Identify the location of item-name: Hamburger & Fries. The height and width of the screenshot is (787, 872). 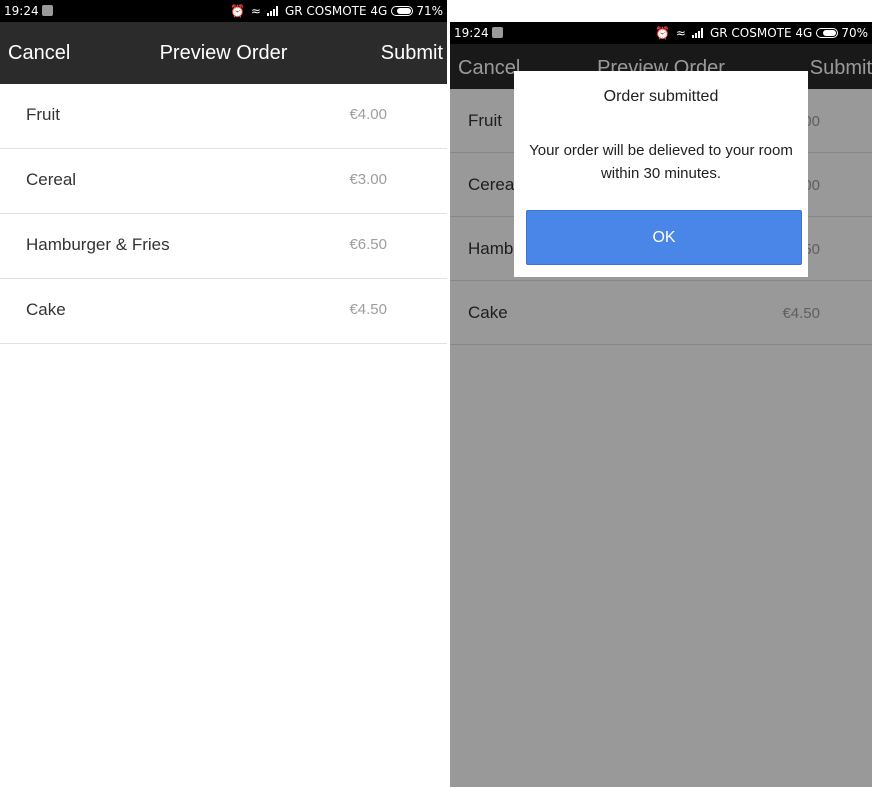
(98, 244).